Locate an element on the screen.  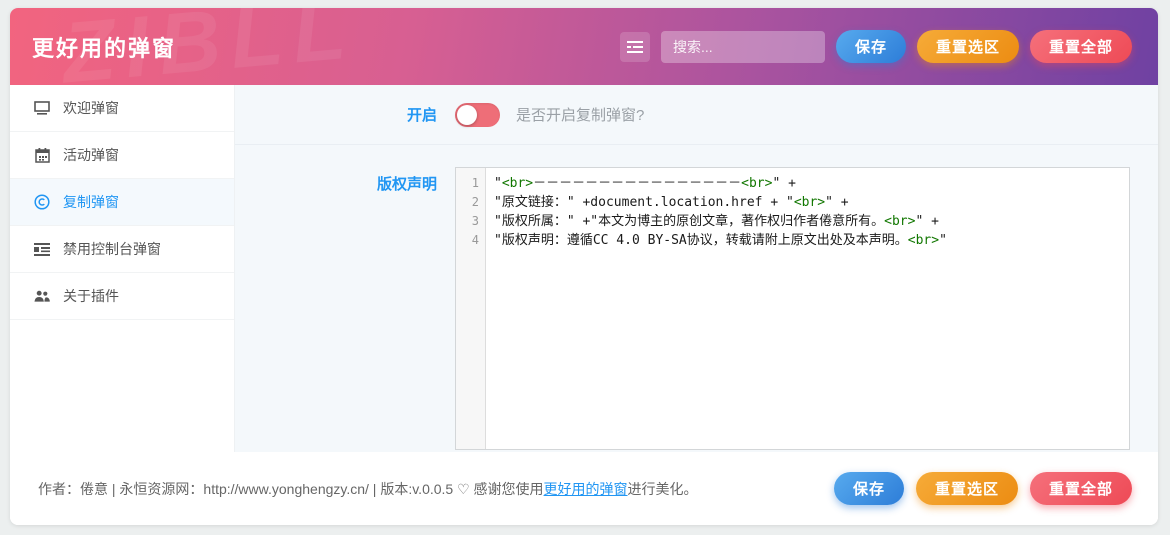
sidebar-item-label: 欢迎弹窗 is located at coordinates (91, 108).